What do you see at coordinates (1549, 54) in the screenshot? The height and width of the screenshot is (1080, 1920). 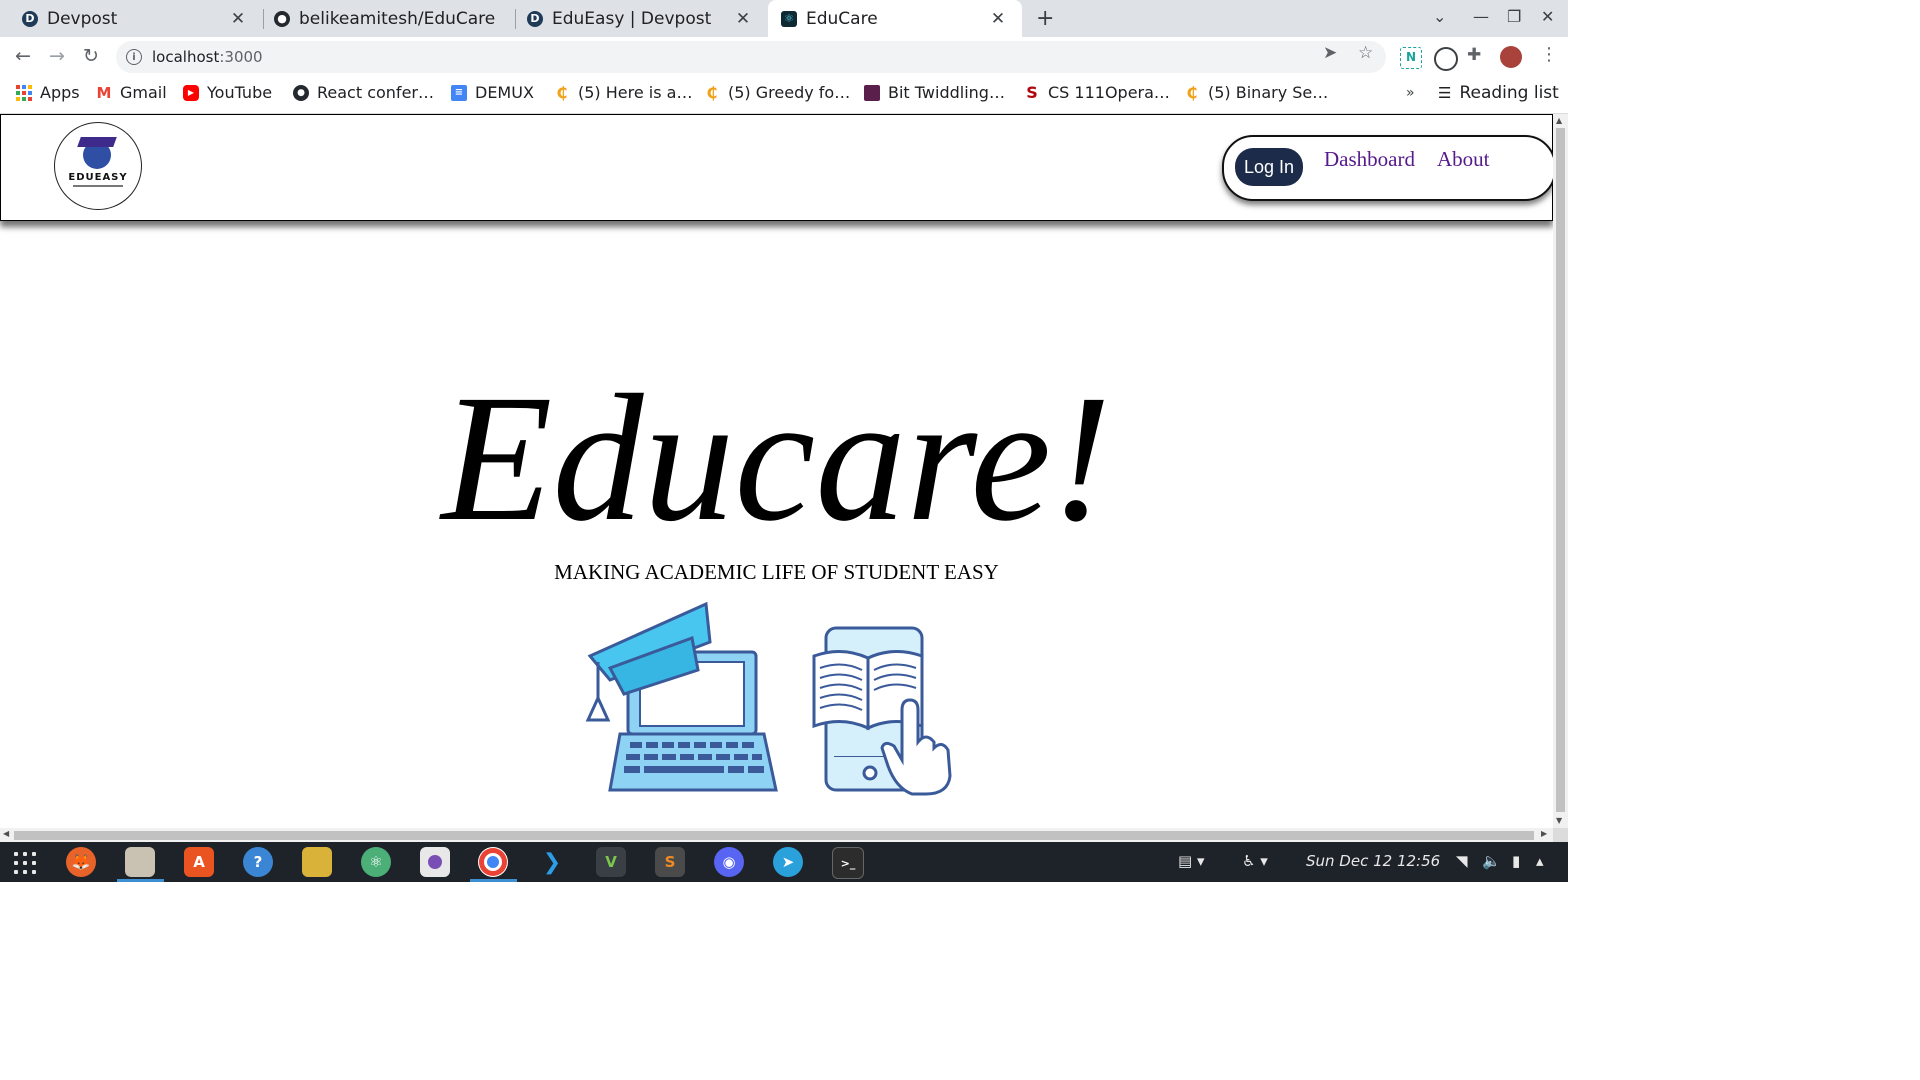 I see `menu-kebab-icon: ⋮` at bounding box center [1549, 54].